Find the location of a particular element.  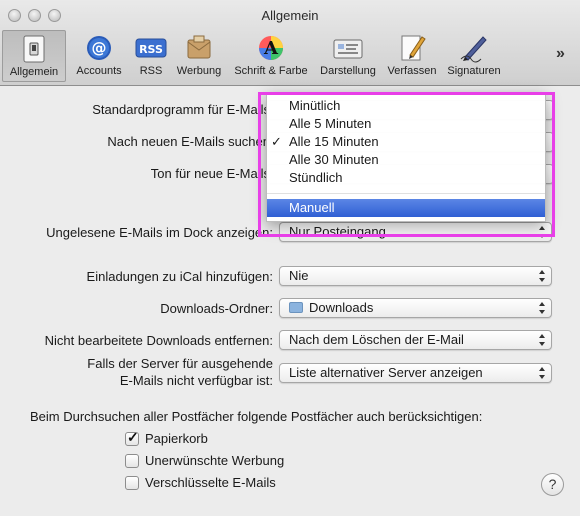

menu-item-label: Alle 5 Minuten is located at coordinates (330, 123).